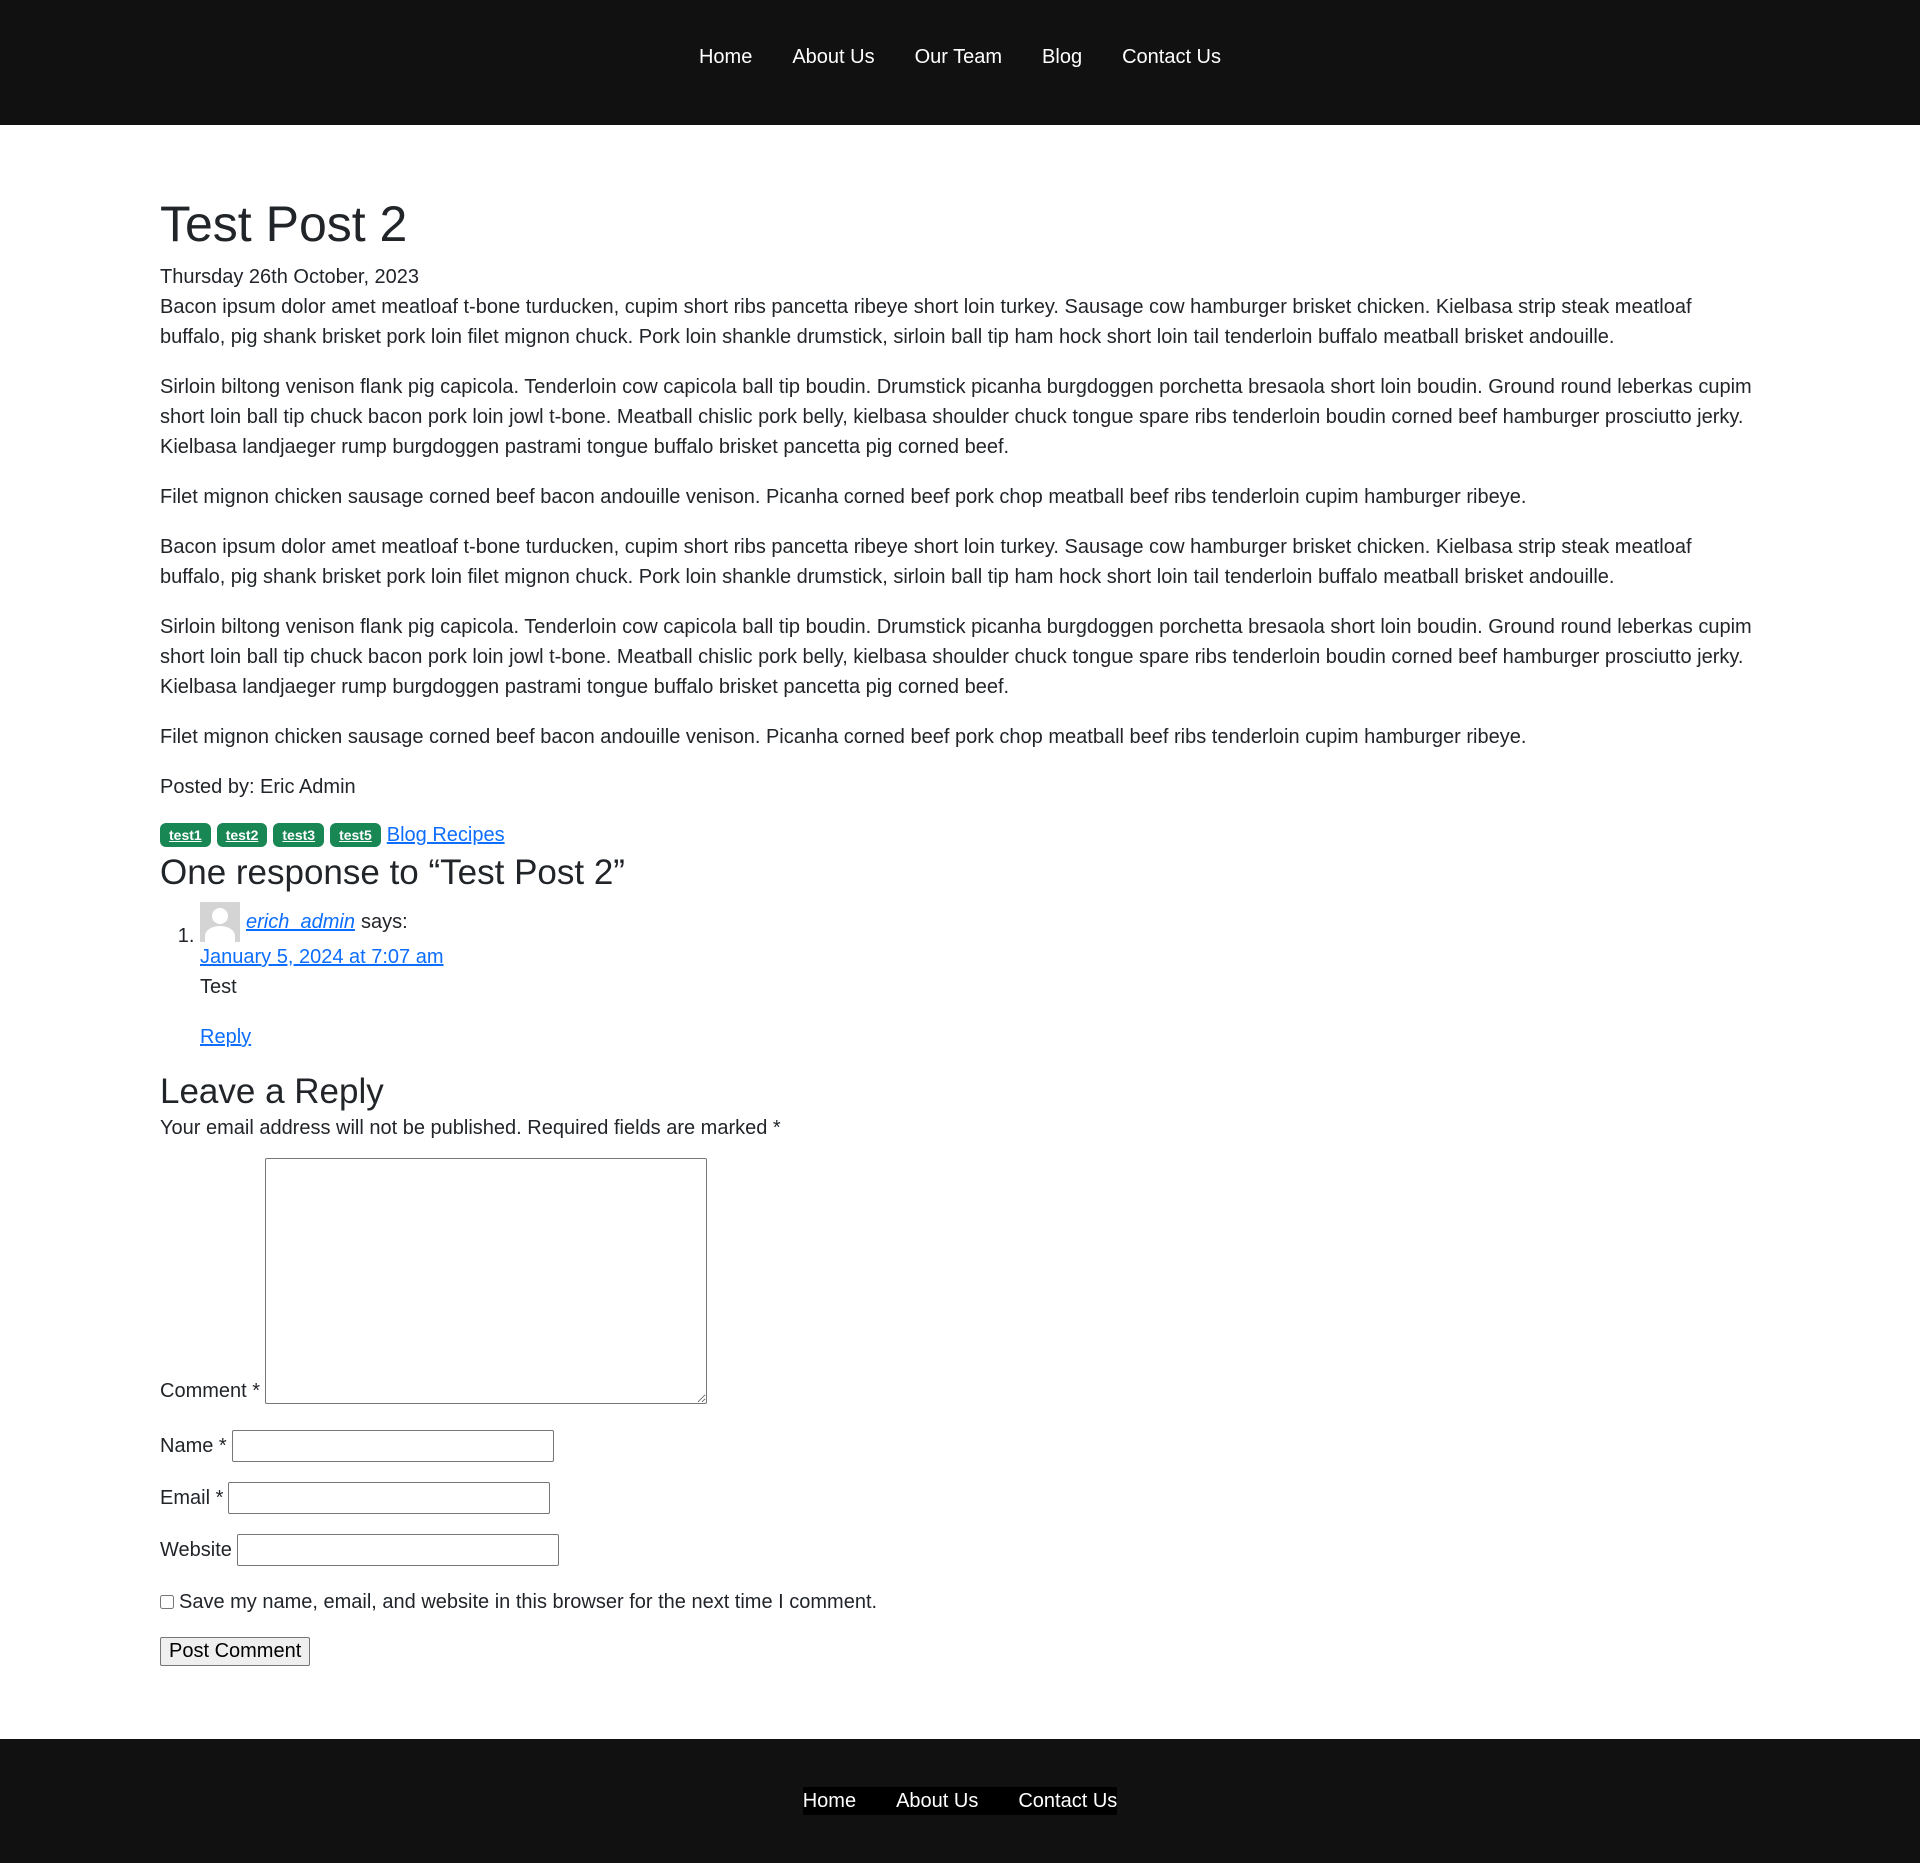 This screenshot has height=1863, width=1920. What do you see at coordinates (389, 1498) in the screenshot?
I see `email-input` at bounding box center [389, 1498].